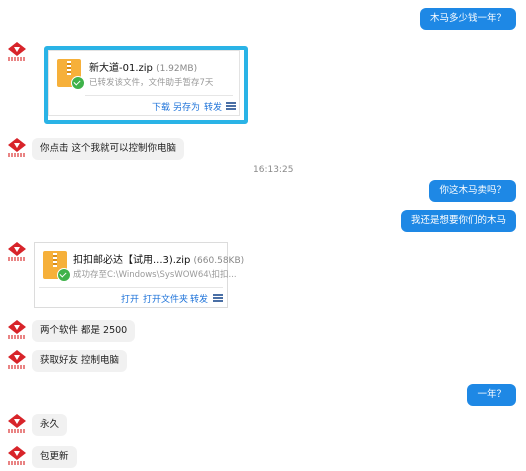 The image size is (526, 471). I want to click on file-name: 新大道-01.zip, so click(121, 68).